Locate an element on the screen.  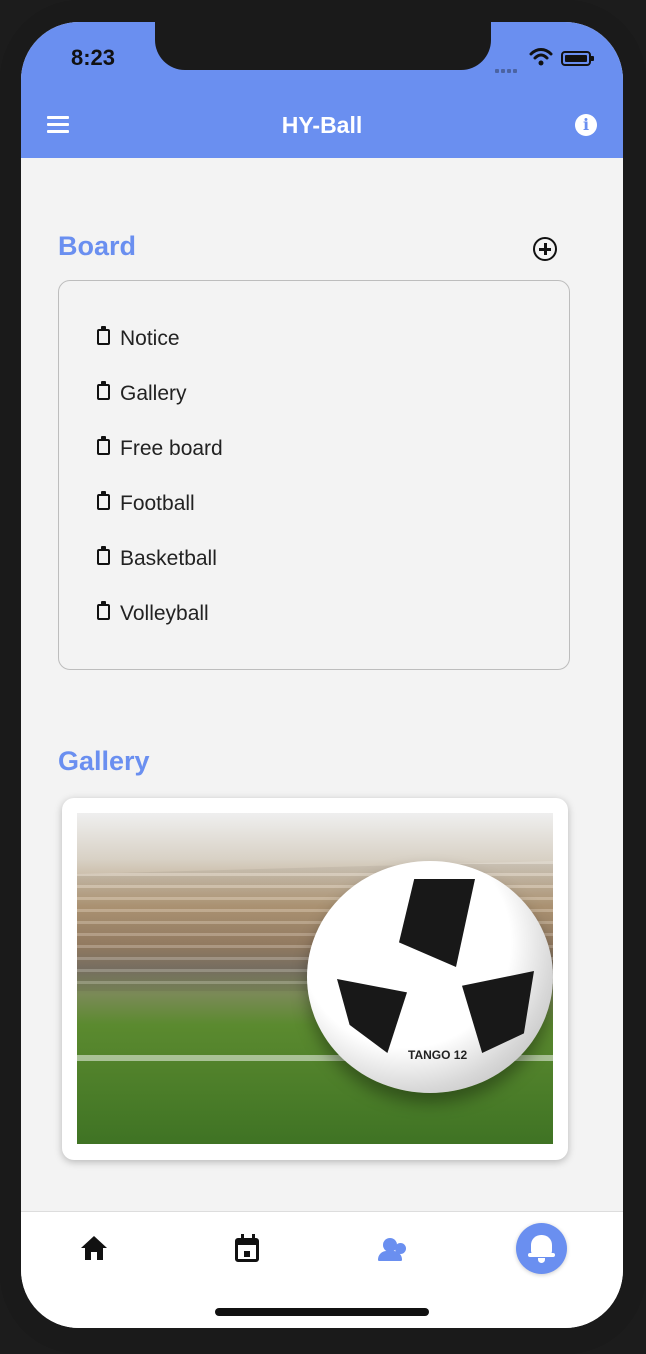
board-item-label: Notice is located at coordinates (150, 338).